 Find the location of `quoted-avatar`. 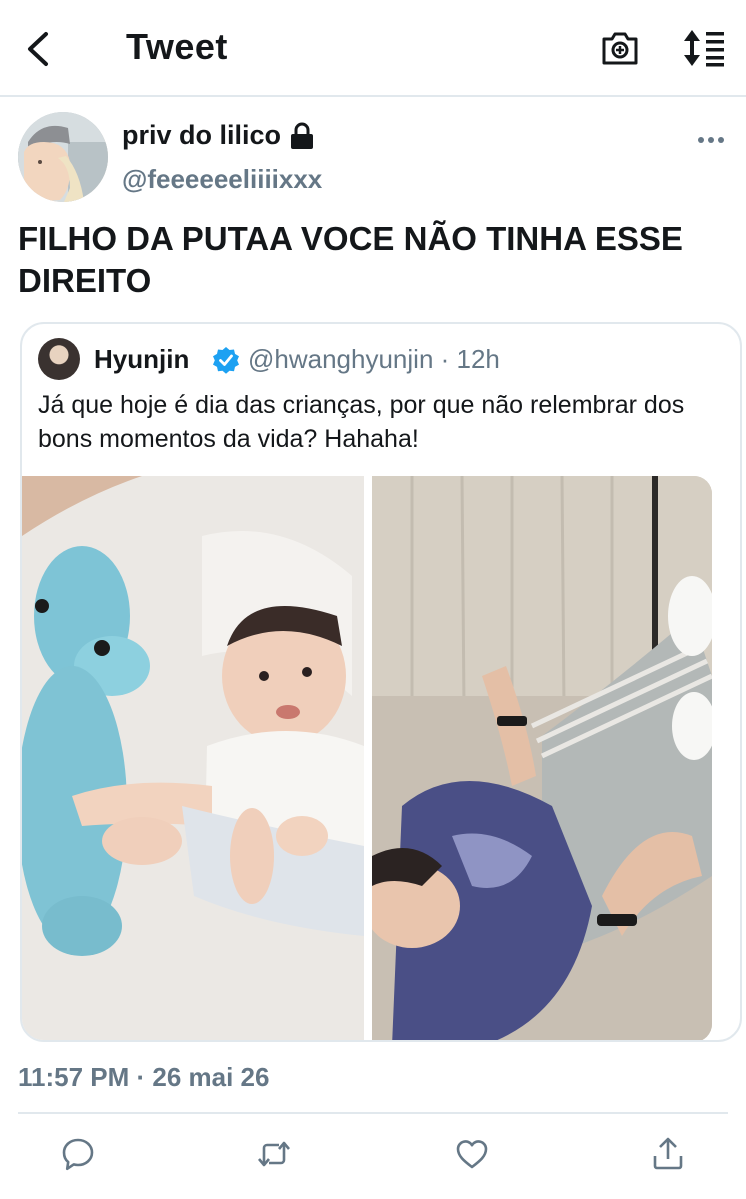

quoted-avatar is located at coordinates (59, 359).